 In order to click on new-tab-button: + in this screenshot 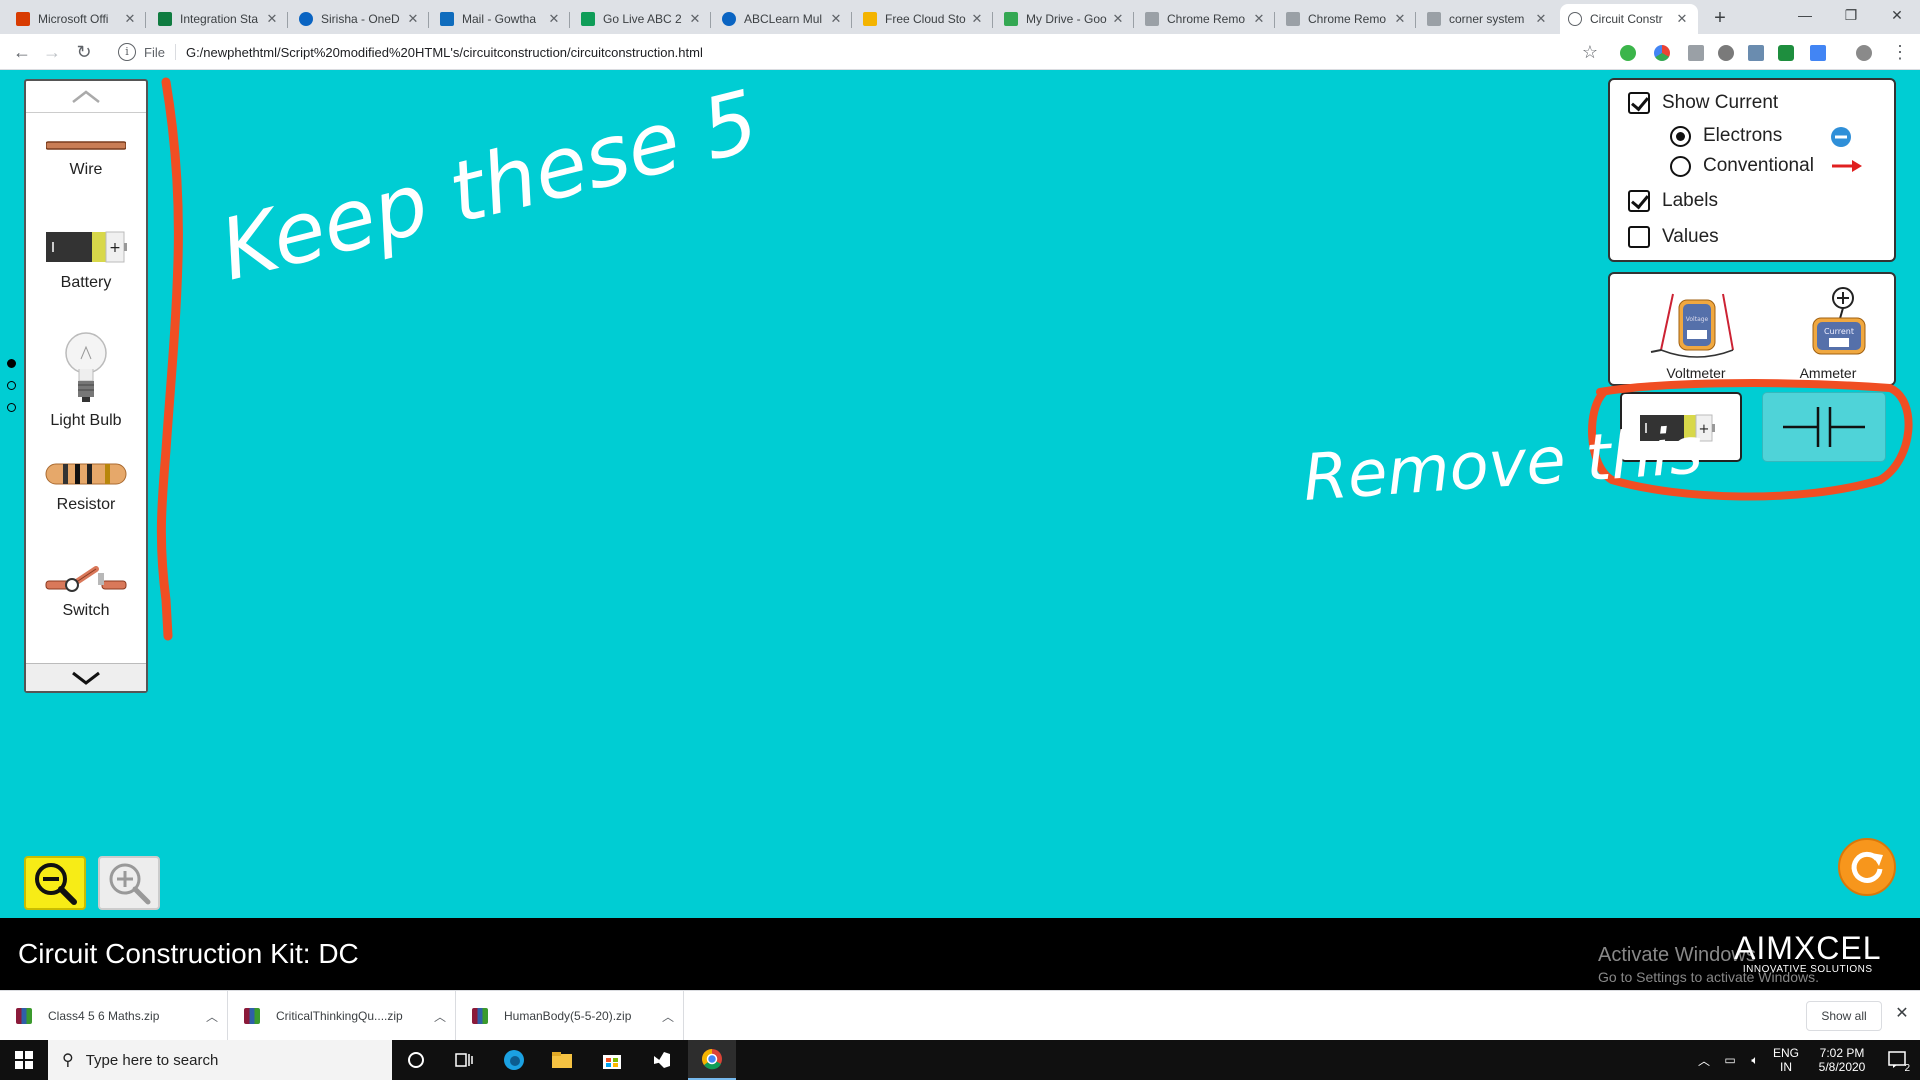, I will do `click(1720, 18)`.